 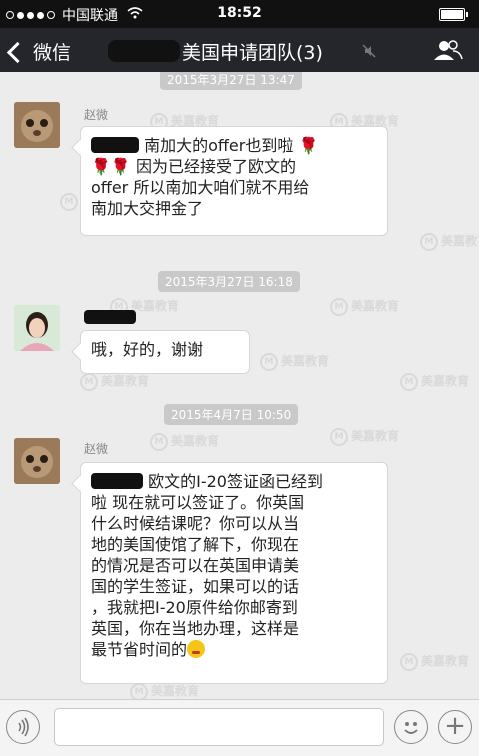 I want to click on message-line: 国的学生签证，如果可以的话, so click(x=195, y=586).